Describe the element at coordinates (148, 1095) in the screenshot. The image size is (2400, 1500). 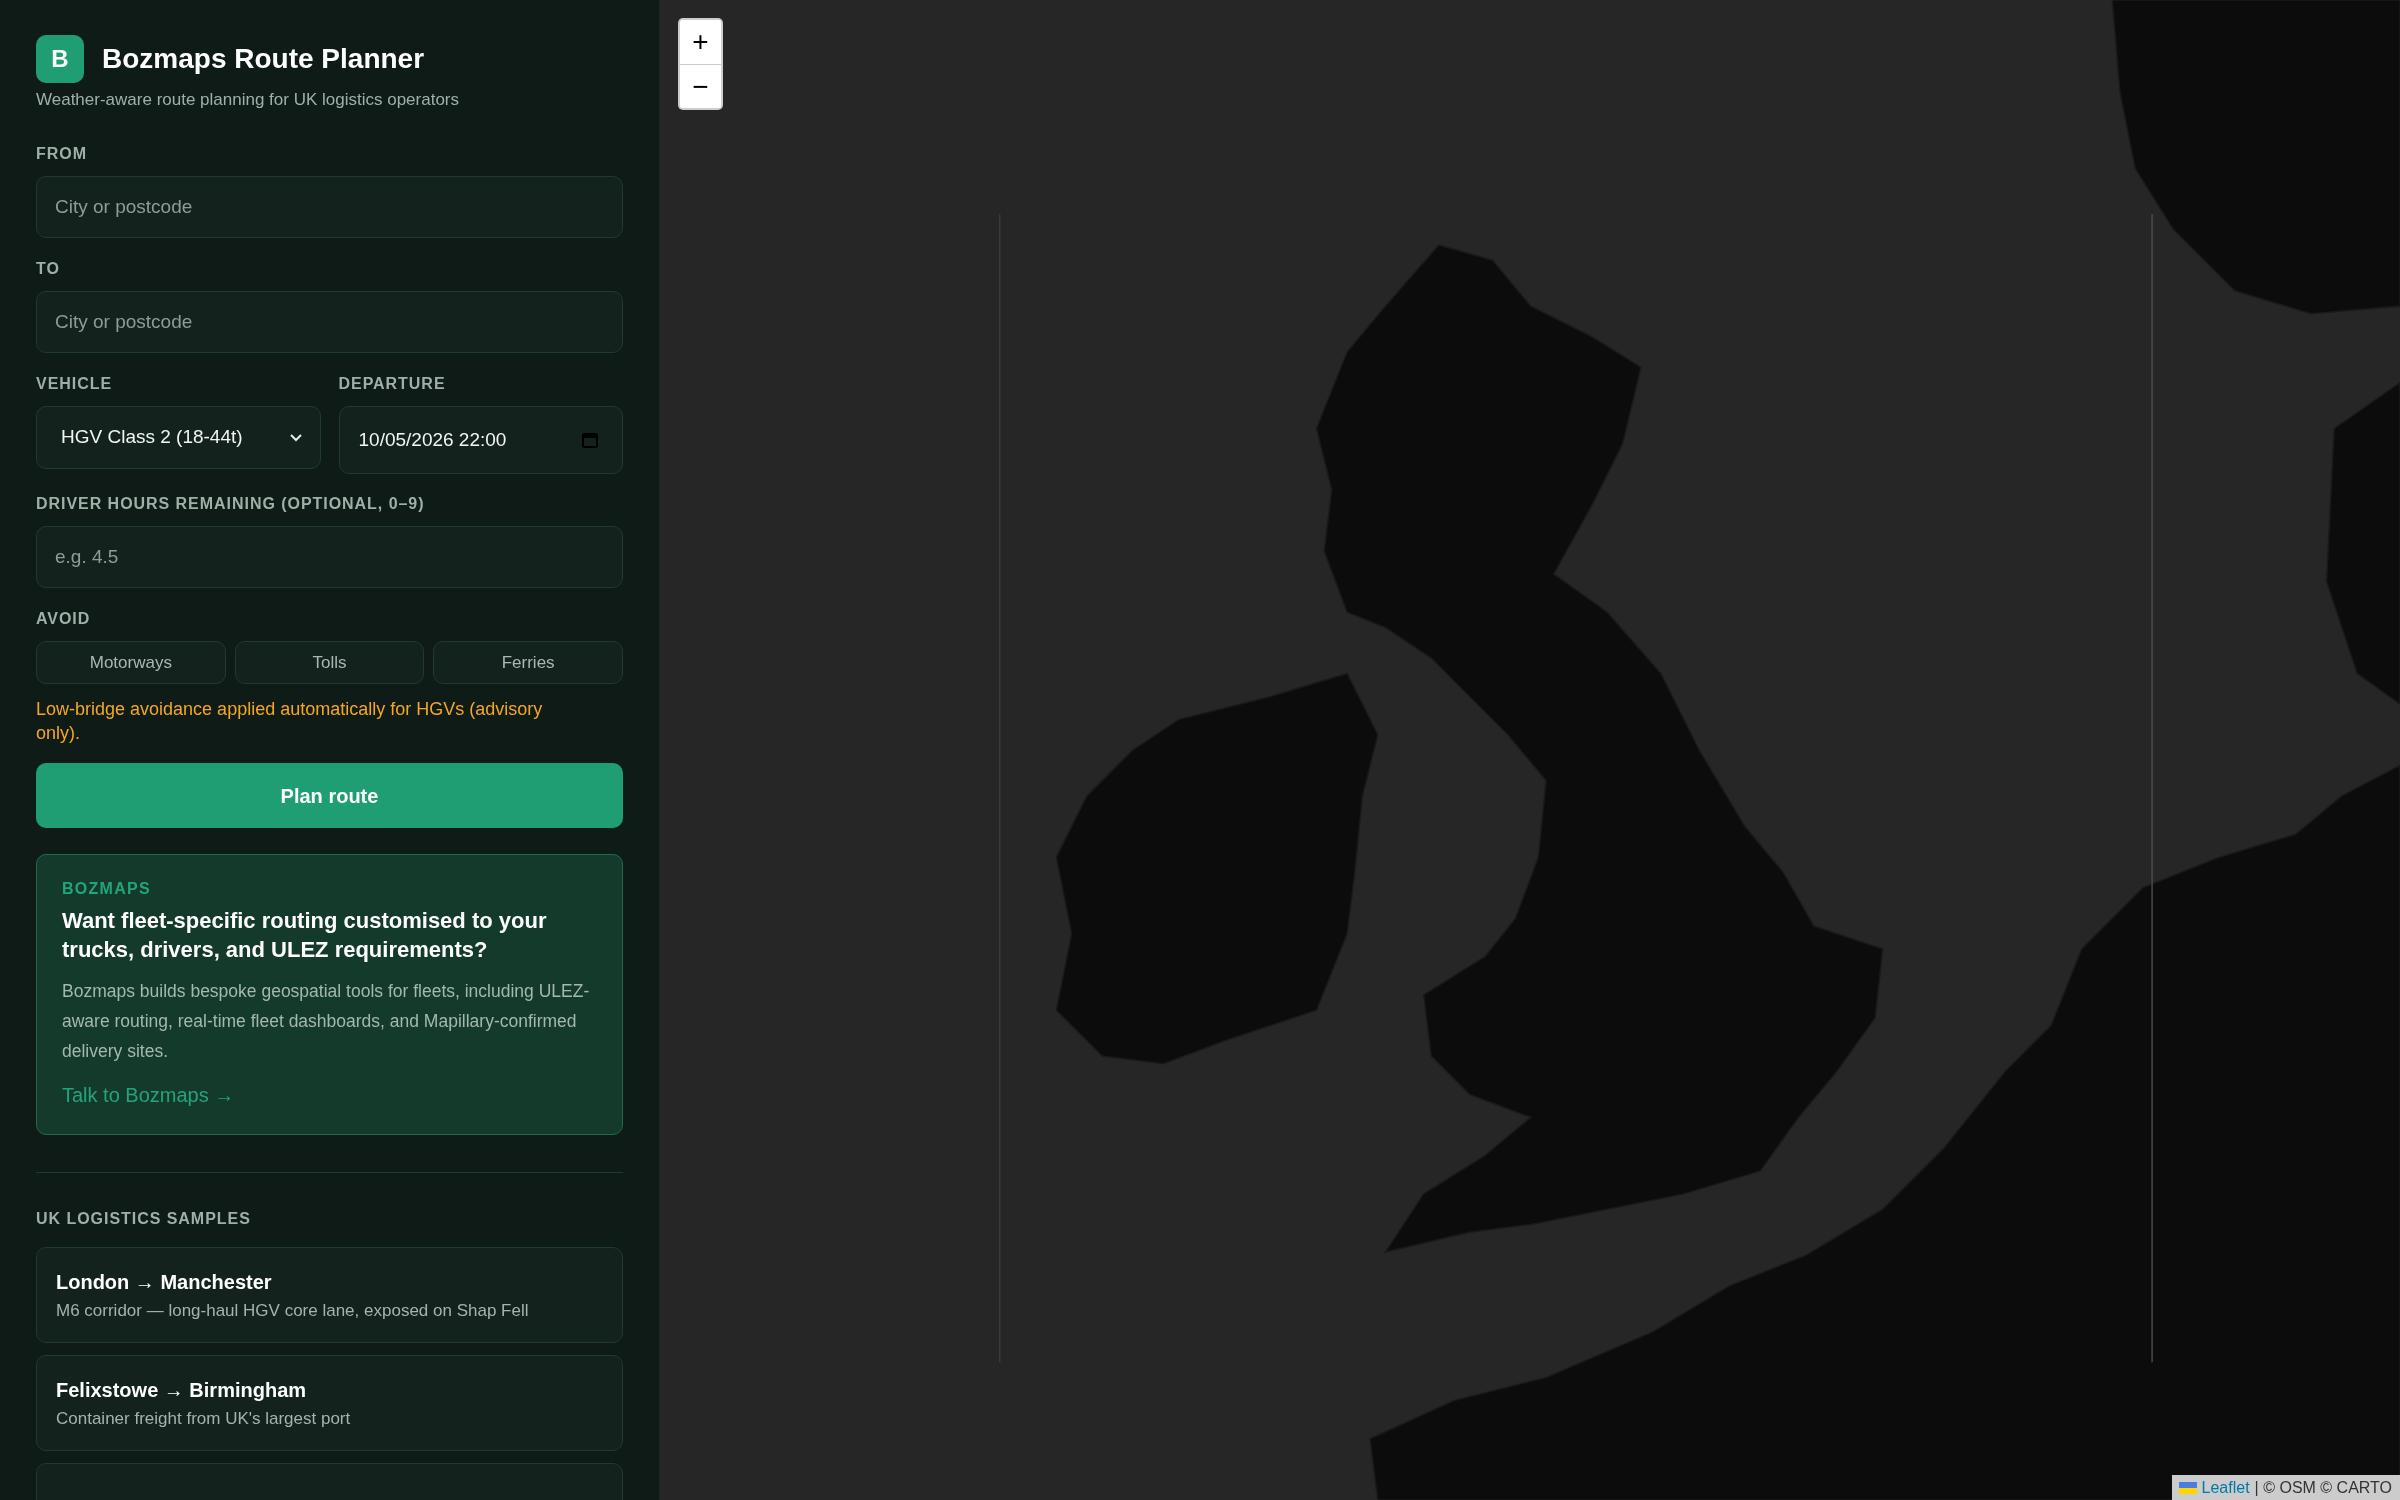
I see `talk-to-bozmaps-link: Talk to Bozmaps →` at that location.